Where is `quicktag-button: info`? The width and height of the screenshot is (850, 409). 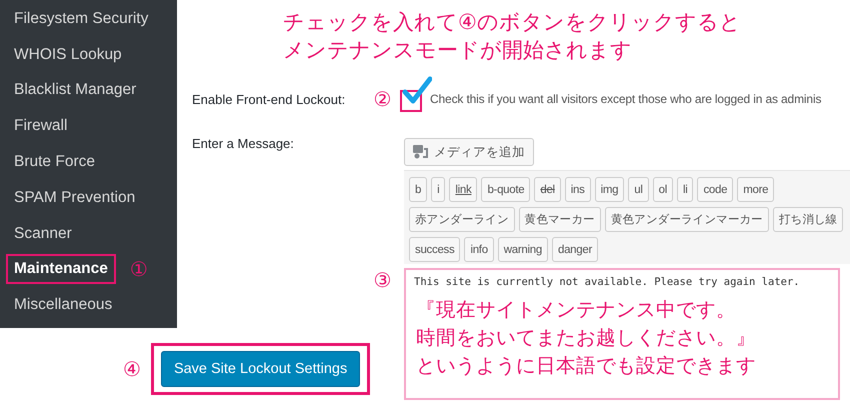 quicktag-button: info is located at coordinates (479, 249).